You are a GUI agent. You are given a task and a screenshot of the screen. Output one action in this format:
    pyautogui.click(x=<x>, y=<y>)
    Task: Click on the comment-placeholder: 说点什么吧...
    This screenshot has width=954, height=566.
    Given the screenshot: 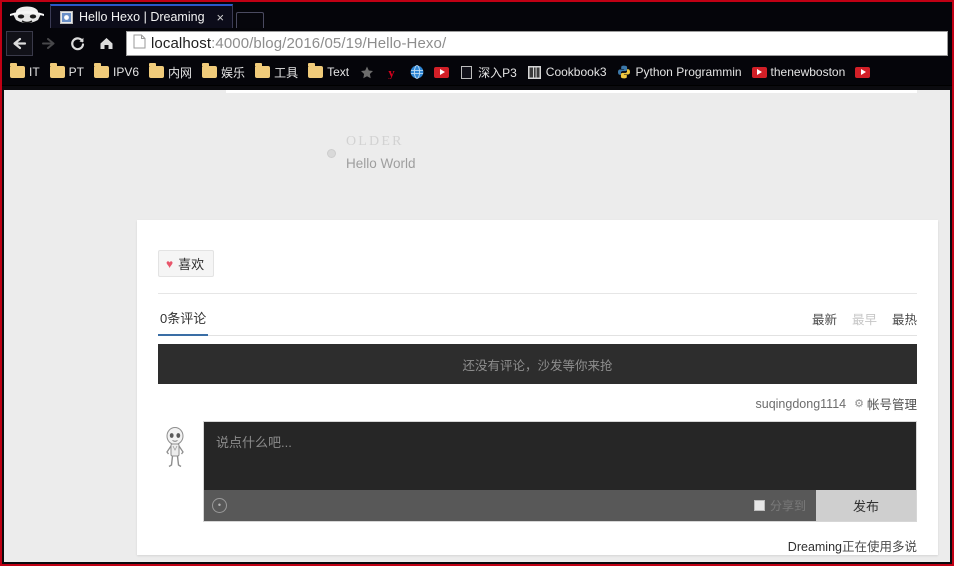 What is the action you would take?
    pyautogui.click(x=254, y=442)
    